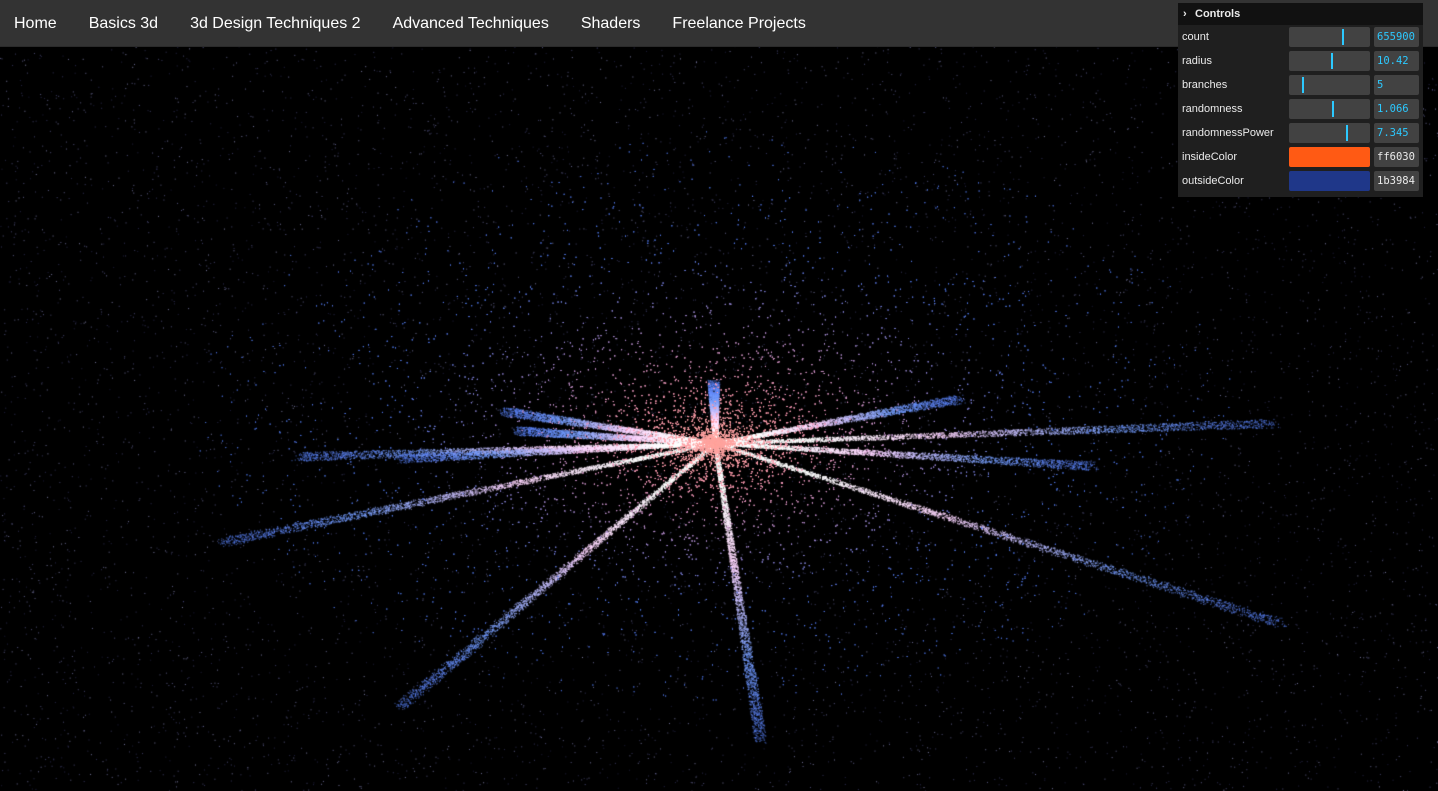  What do you see at coordinates (738, 23) in the screenshot?
I see `nav-freelance-projects: Freelance Projects` at bounding box center [738, 23].